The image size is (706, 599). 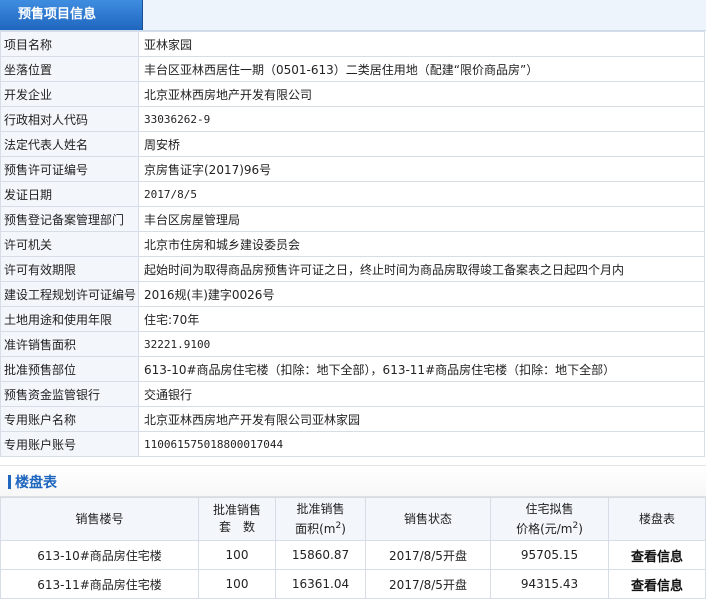 What do you see at coordinates (421, 294) in the screenshot?
I see `info-row-value: 2016规(丰)建字0026号` at bounding box center [421, 294].